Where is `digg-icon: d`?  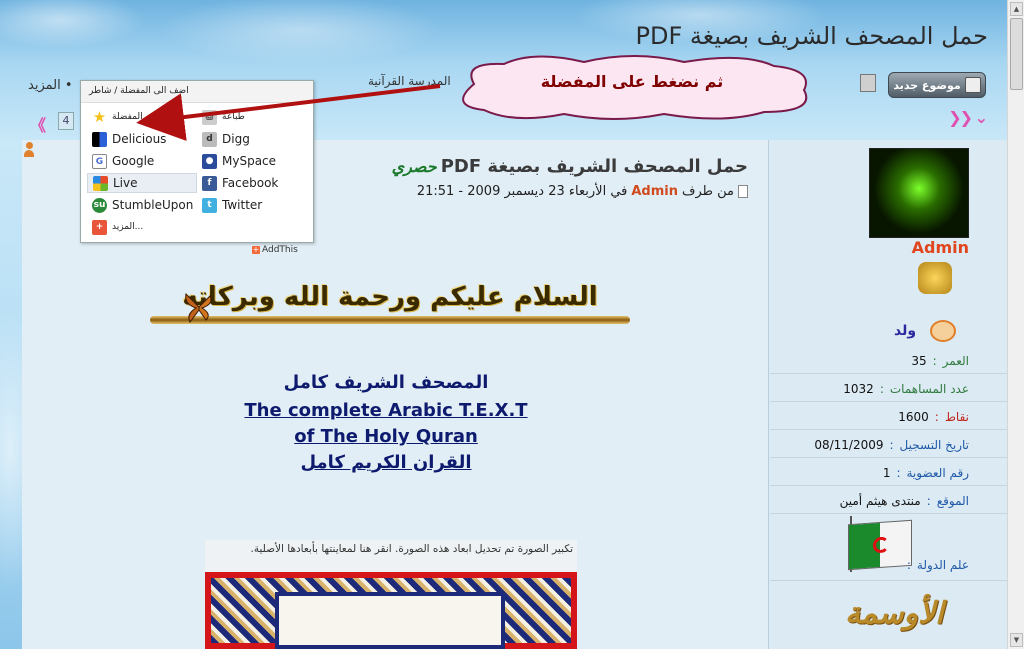
digg-icon: d is located at coordinates (209, 139).